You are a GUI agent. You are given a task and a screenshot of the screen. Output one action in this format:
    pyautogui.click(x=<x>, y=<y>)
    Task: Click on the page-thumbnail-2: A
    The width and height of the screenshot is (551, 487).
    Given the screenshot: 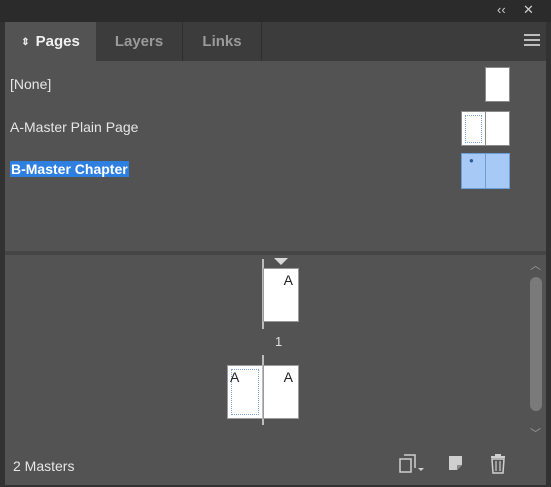 What is the action you would take?
    pyautogui.click(x=245, y=392)
    